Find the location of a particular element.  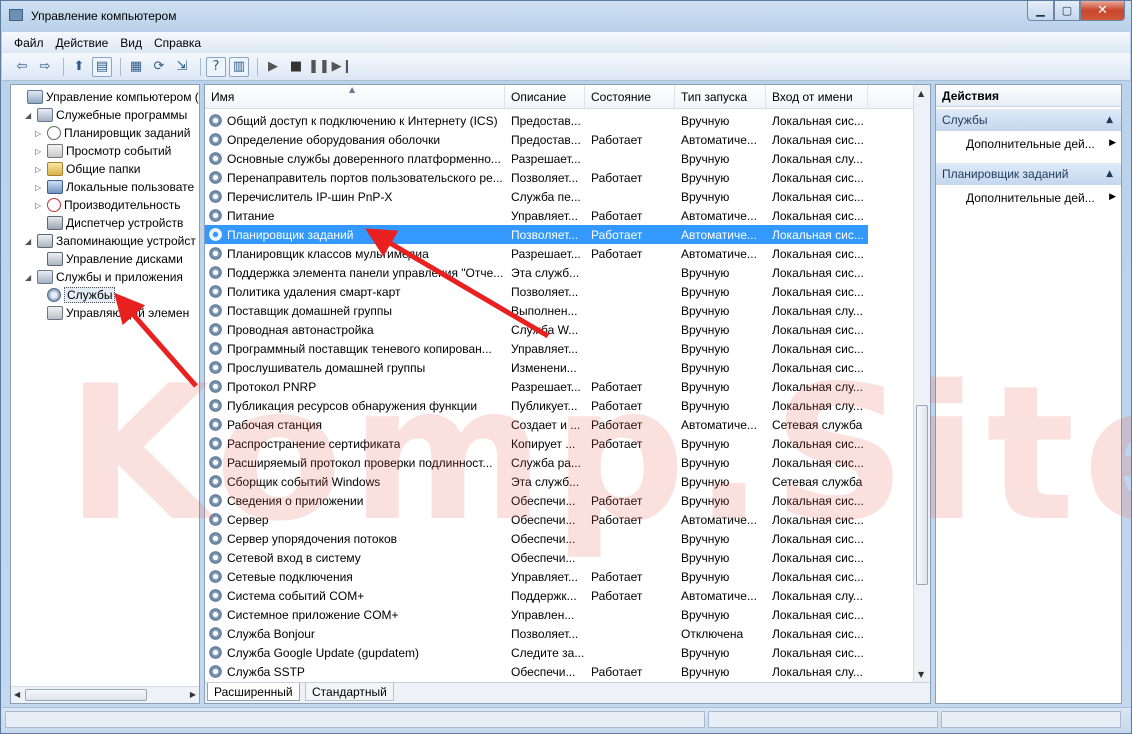

scroll-down-icon: ▼ is located at coordinates (921, 674).